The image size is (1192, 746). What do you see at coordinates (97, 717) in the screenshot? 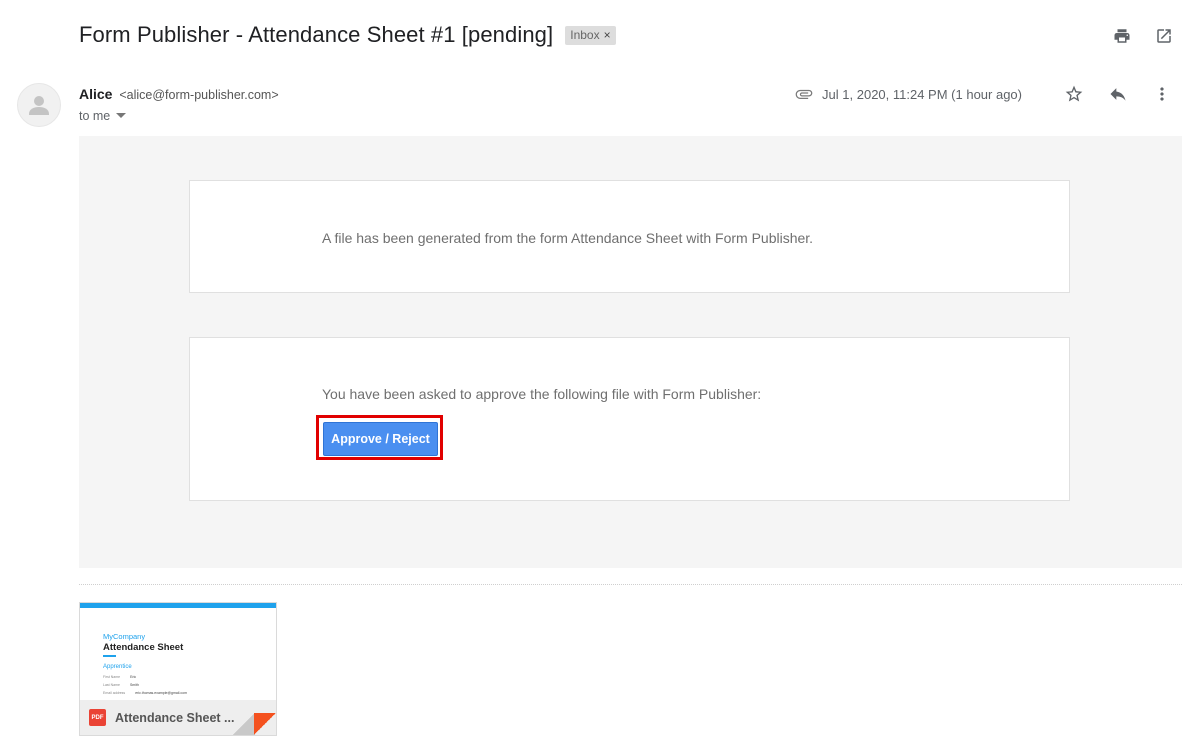
I see `pdf-icon: PDF` at bounding box center [97, 717].